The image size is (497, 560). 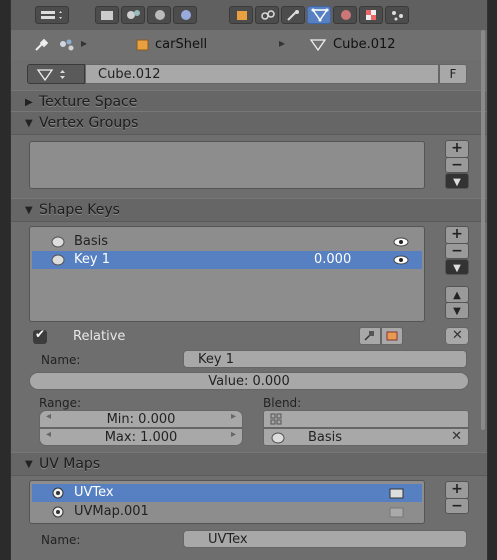 I want to click on mesh-name-text: Cube.012, so click(x=129, y=74).